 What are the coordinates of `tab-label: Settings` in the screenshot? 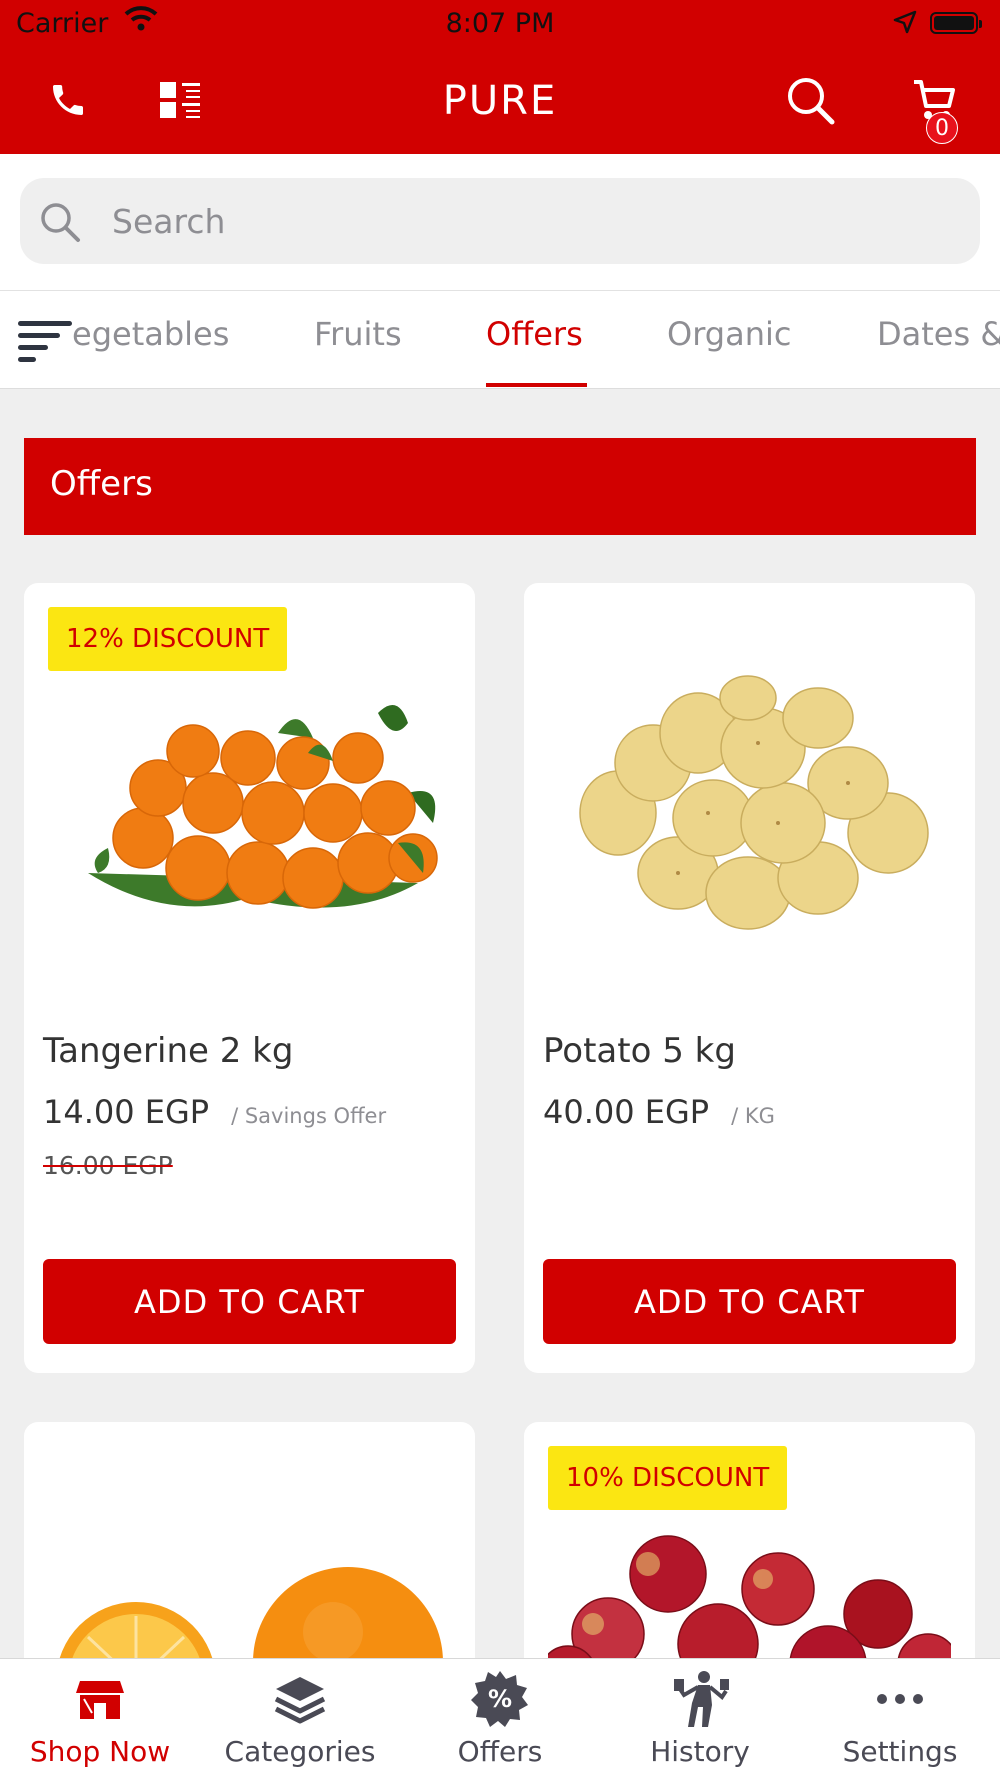 It's located at (900, 1751).